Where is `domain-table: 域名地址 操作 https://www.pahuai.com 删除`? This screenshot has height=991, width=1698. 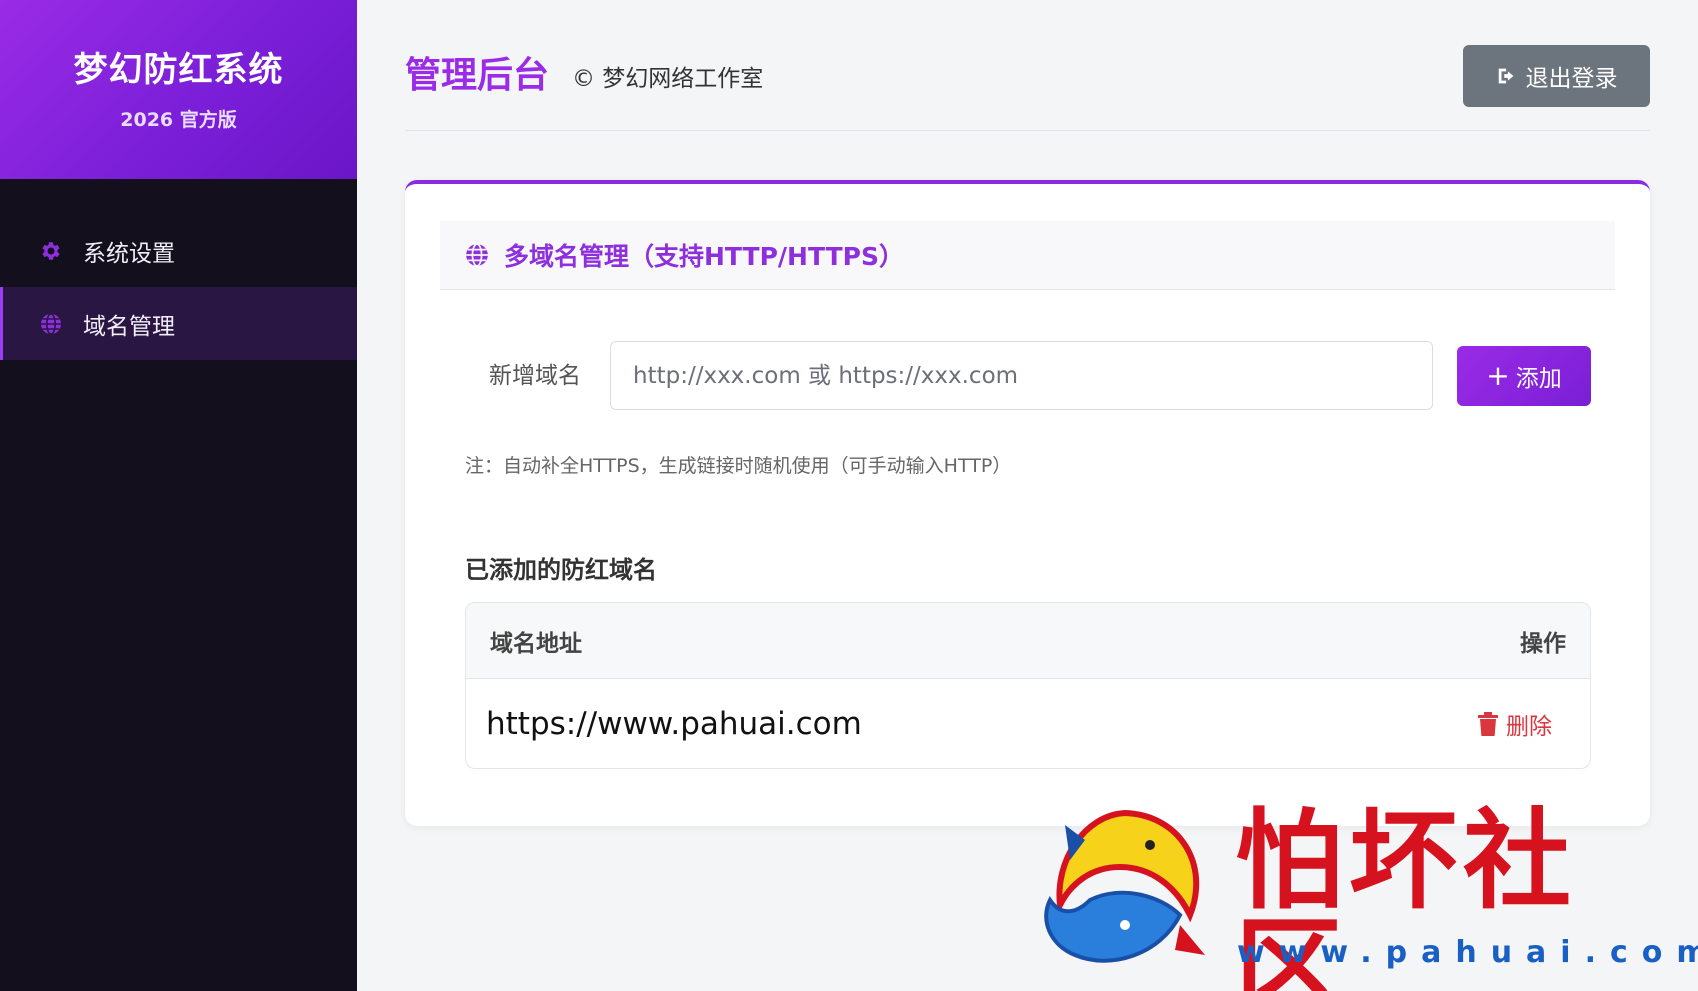 domain-table: 域名地址 操作 https://www.pahuai.com 删除 is located at coordinates (1028, 685).